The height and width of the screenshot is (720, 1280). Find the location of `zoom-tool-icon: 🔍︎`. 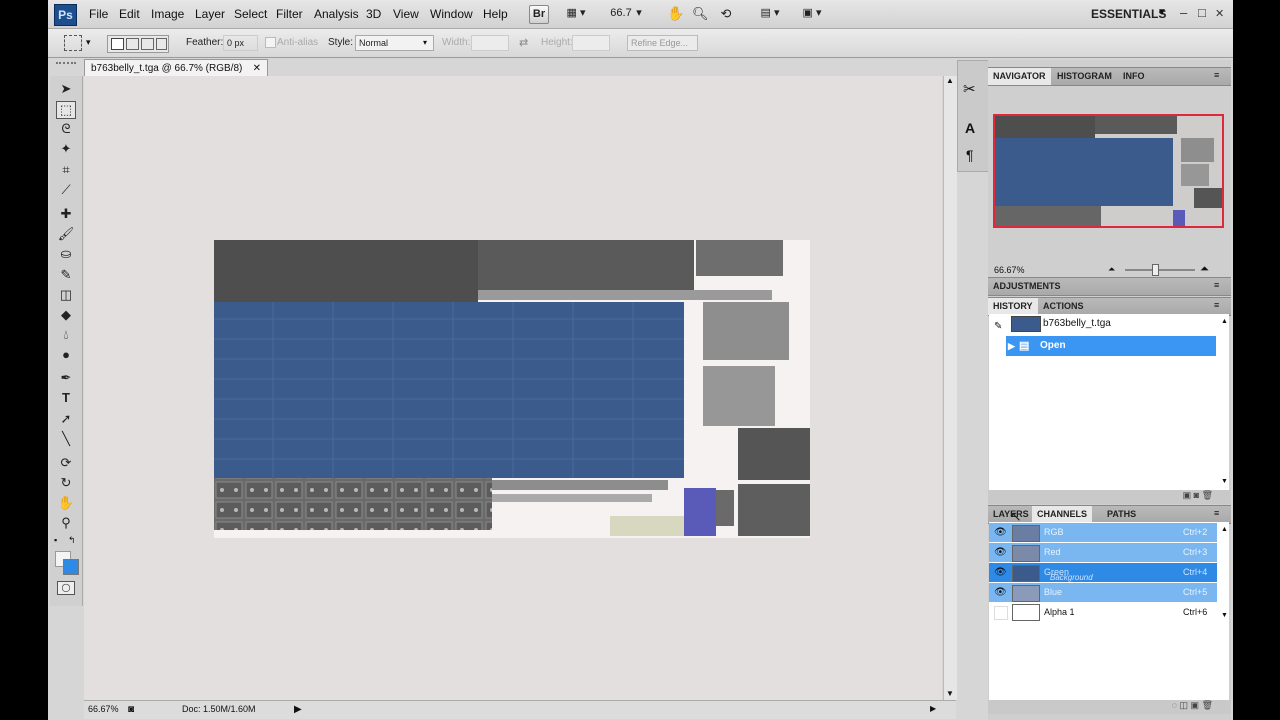

zoom-tool-icon: 🔍︎ is located at coordinates (700, 13).